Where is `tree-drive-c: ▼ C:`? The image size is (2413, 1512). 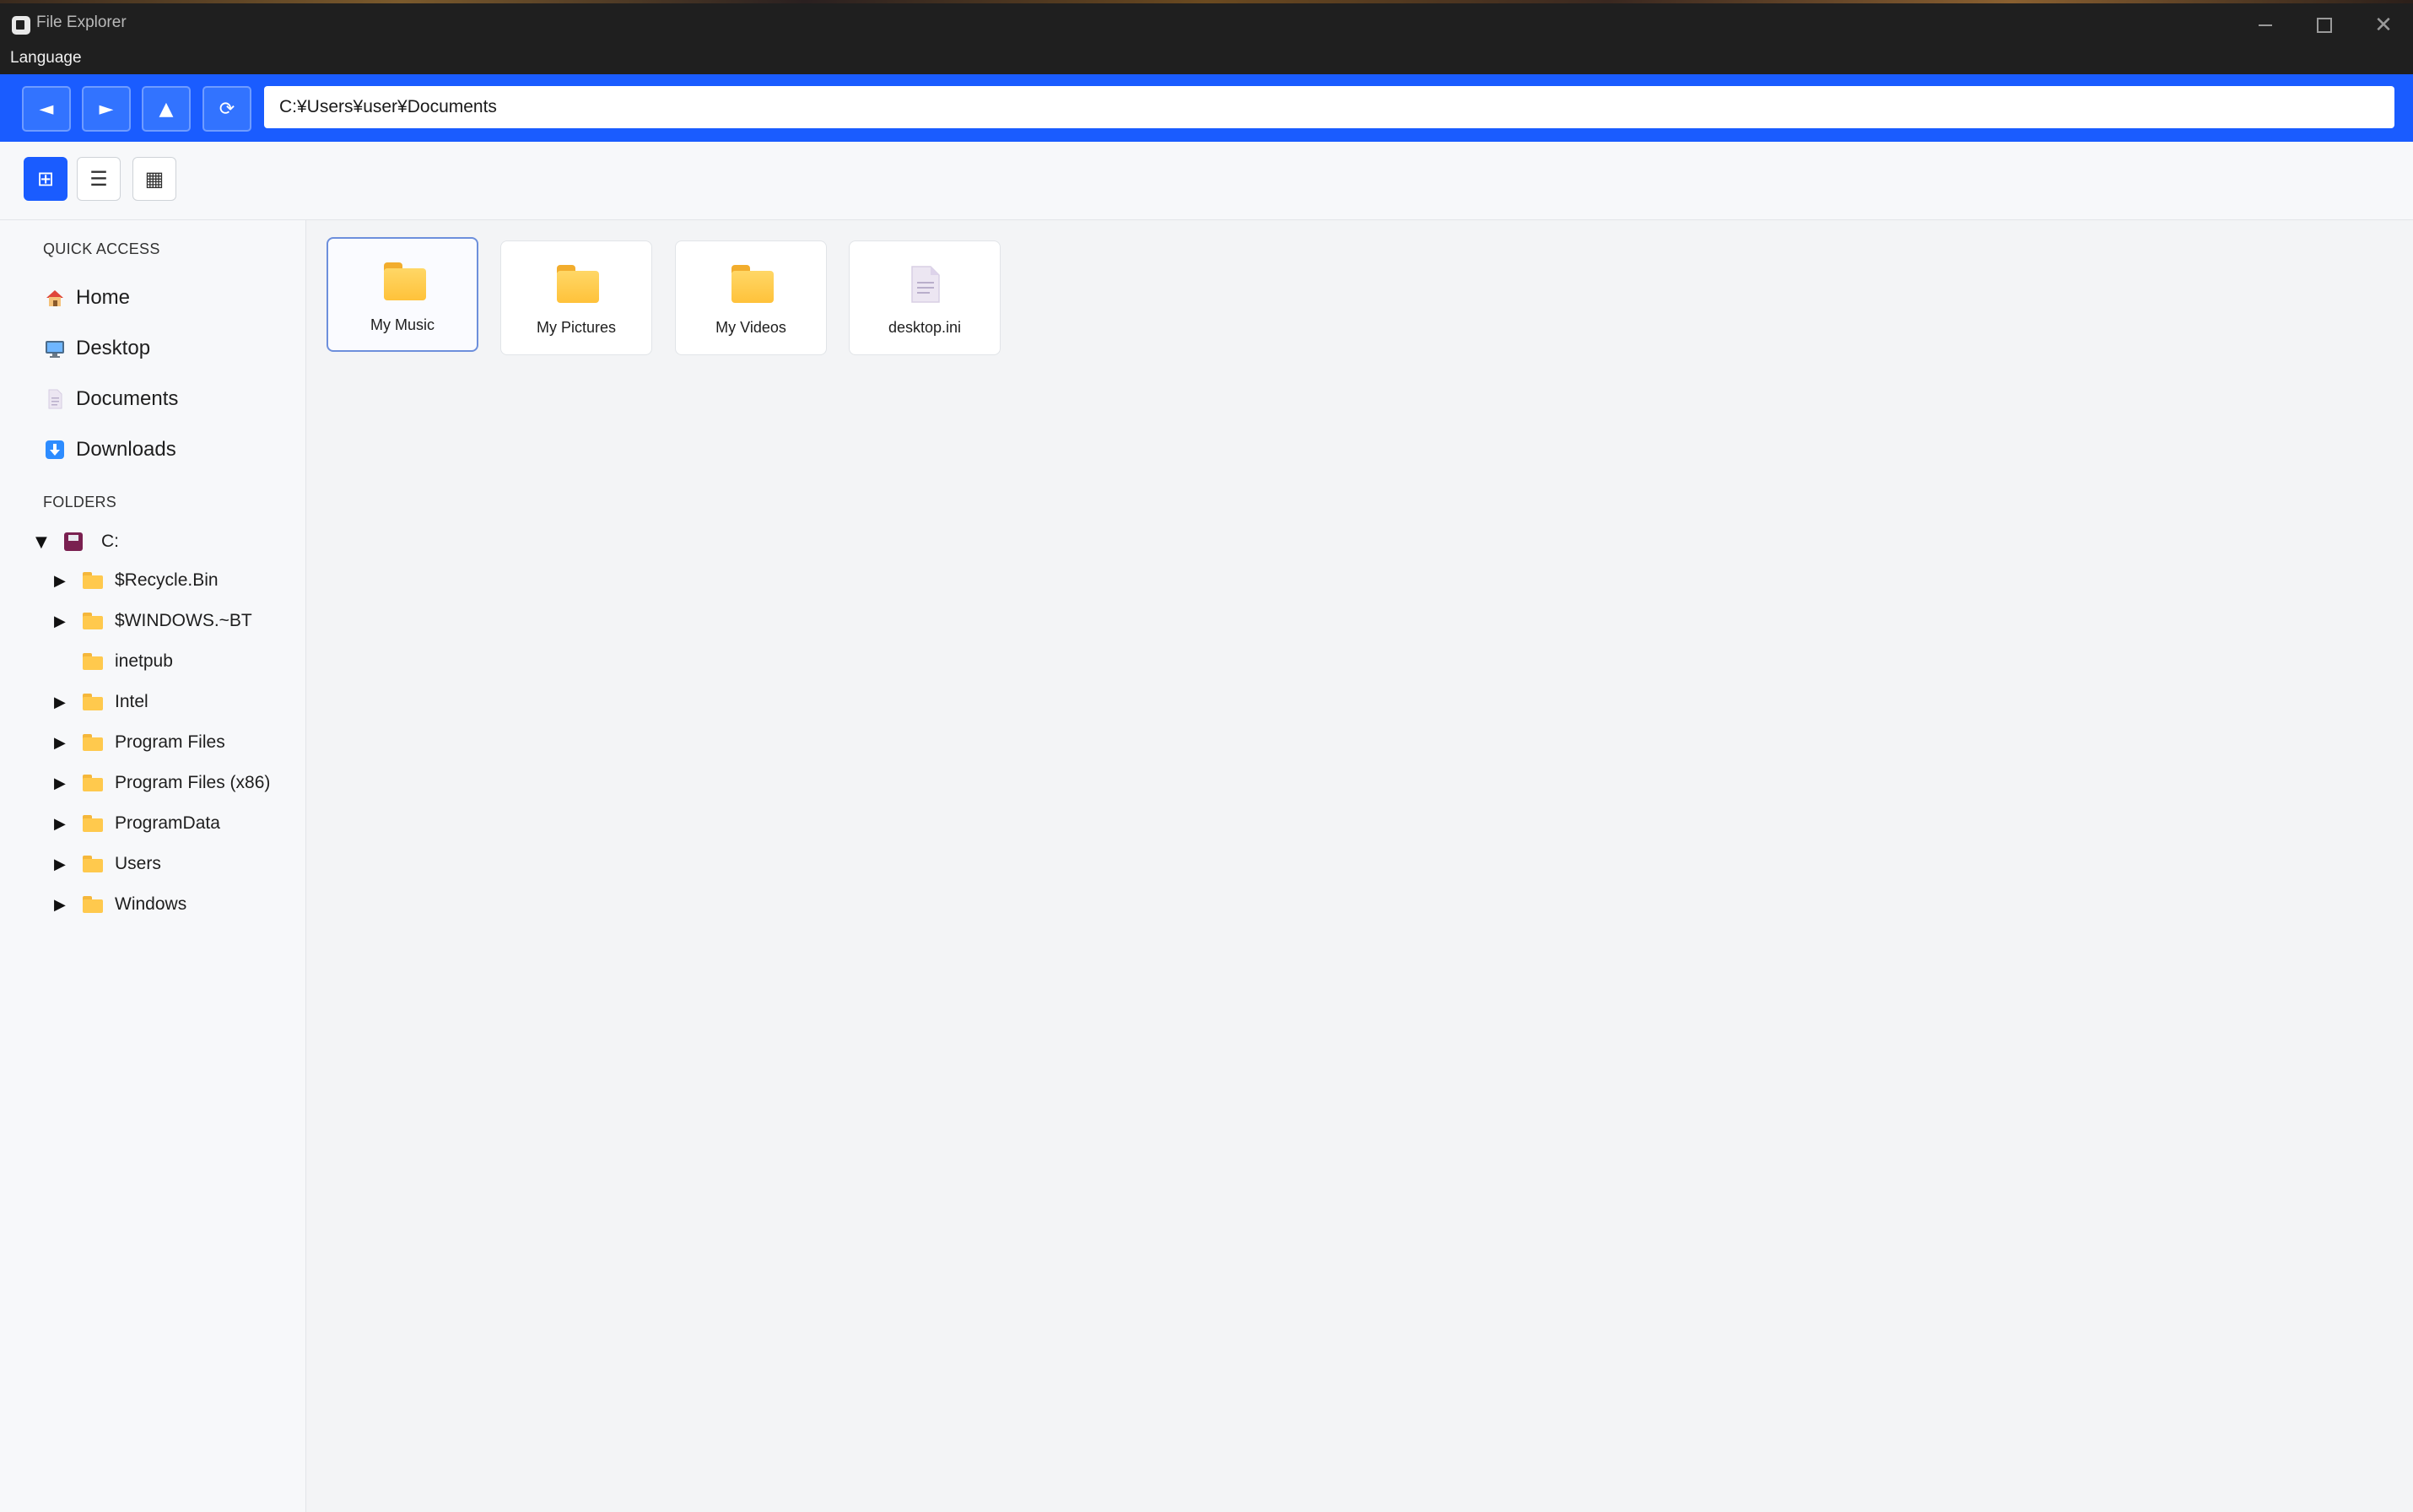 tree-drive-c: ▼ C: is located at coordinates (77, 541).